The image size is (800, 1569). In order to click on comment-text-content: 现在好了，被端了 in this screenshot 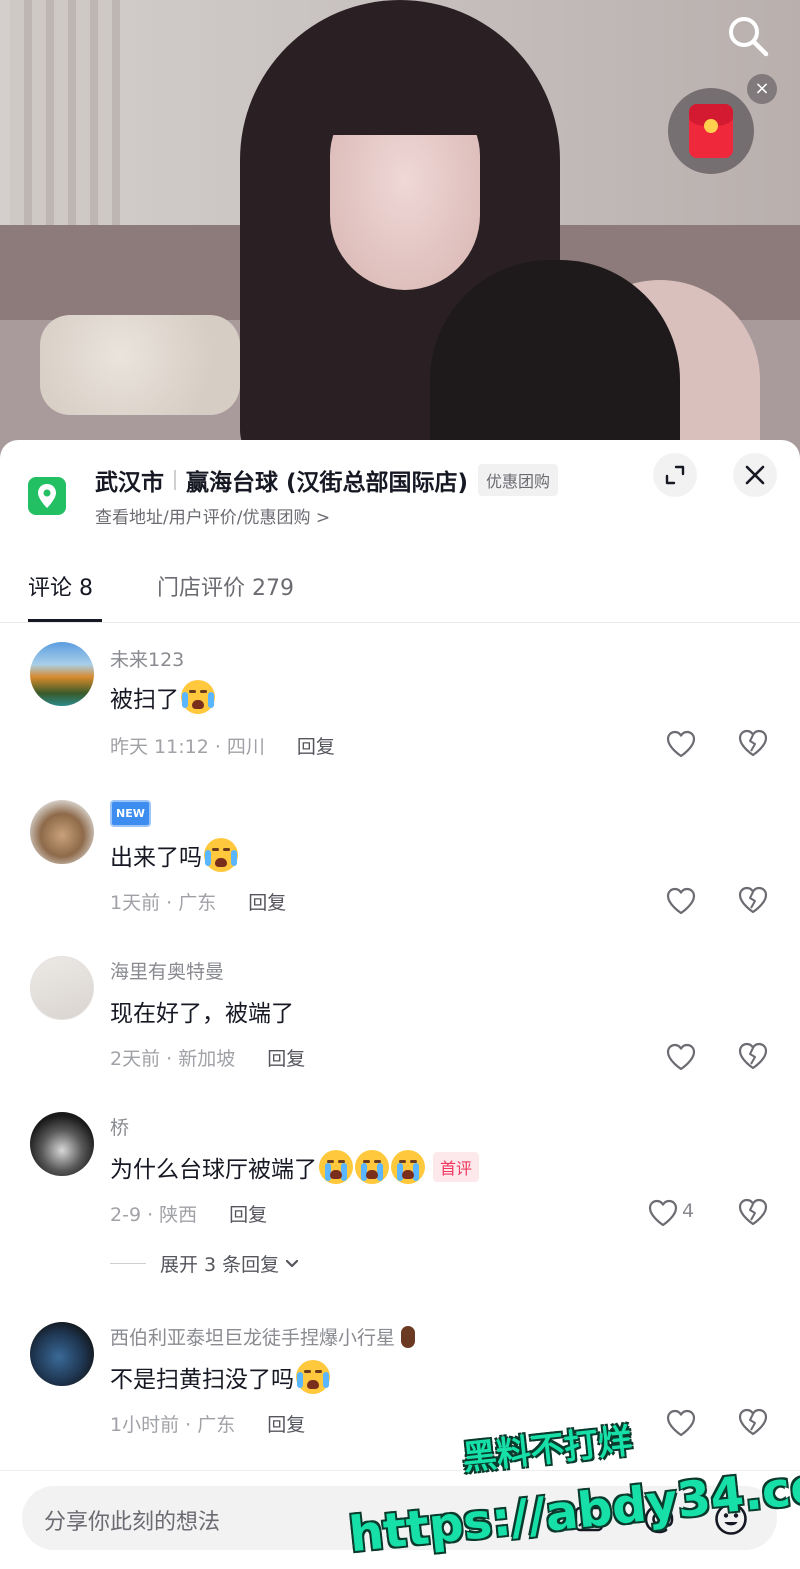, I will do `click(202, 1014)`.